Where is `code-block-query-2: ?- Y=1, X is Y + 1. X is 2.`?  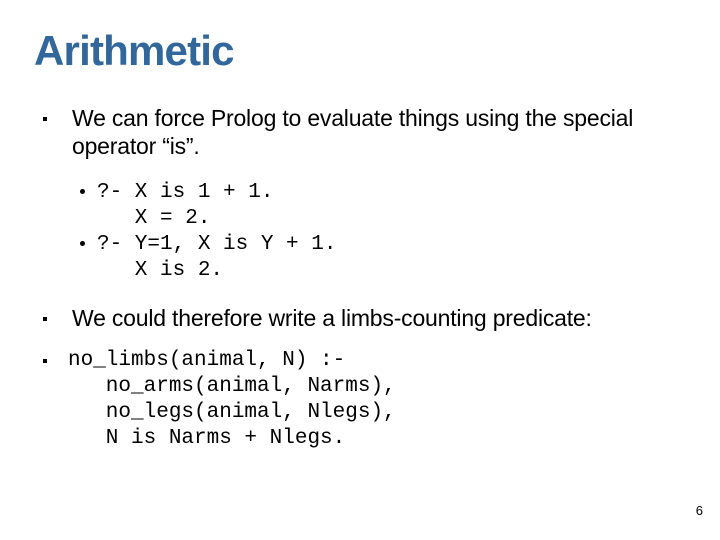
code-block-query-2: ?- Y=1, X is Y + 1. X is 2. is located at coordinates (217, 257).